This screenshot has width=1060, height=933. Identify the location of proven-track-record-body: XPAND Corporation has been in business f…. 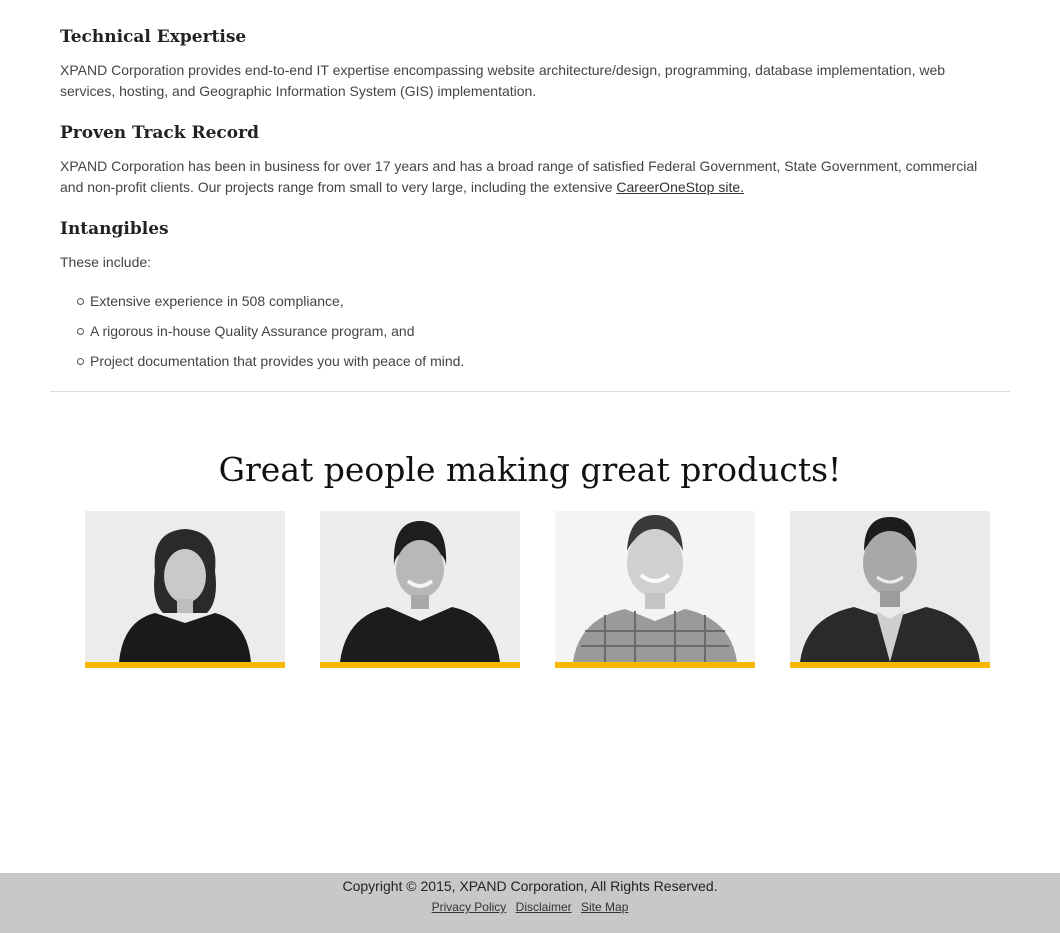
(530, 177).